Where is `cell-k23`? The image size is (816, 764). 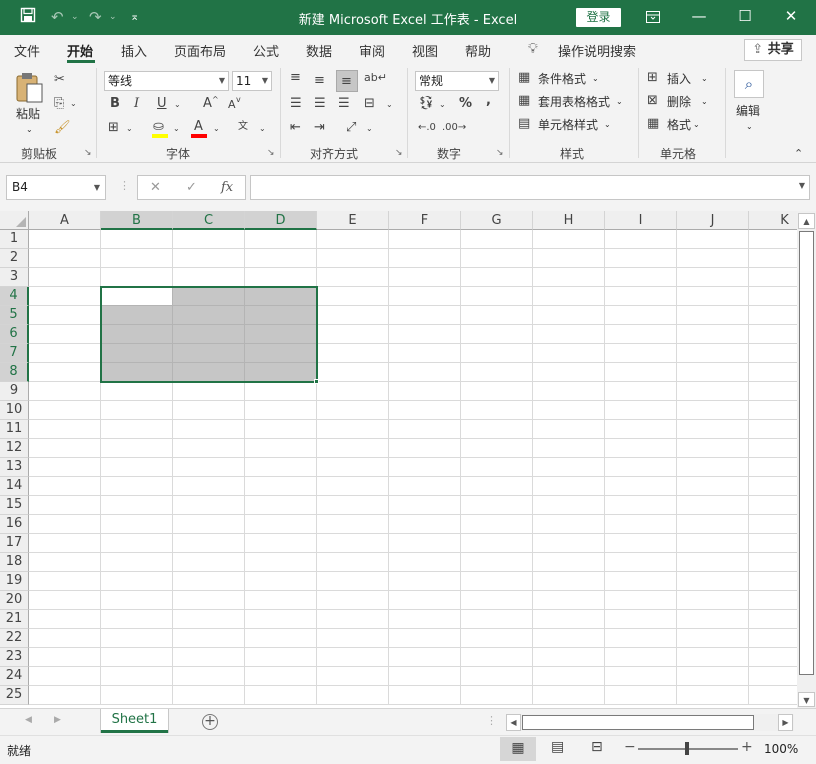
cell-k23 is located at coordinates (773, 657).